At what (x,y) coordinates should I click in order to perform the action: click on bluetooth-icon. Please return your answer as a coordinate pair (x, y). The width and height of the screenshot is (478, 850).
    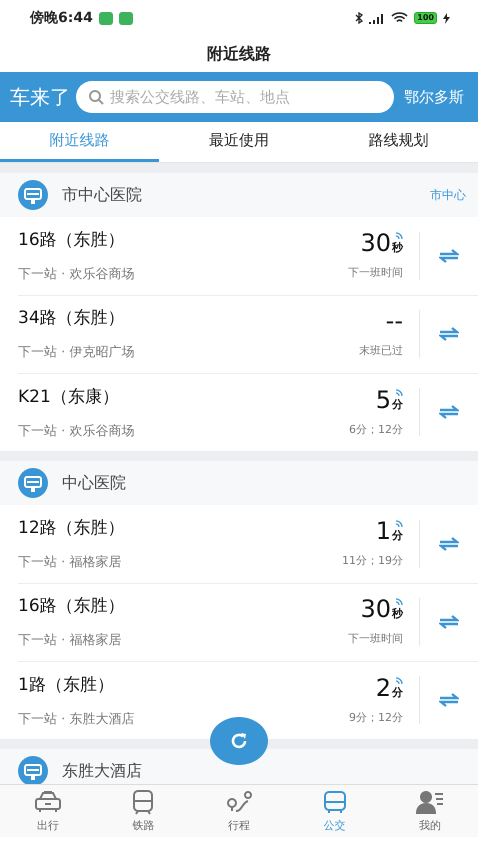
    Looking at the image, I should click on (359, 18).